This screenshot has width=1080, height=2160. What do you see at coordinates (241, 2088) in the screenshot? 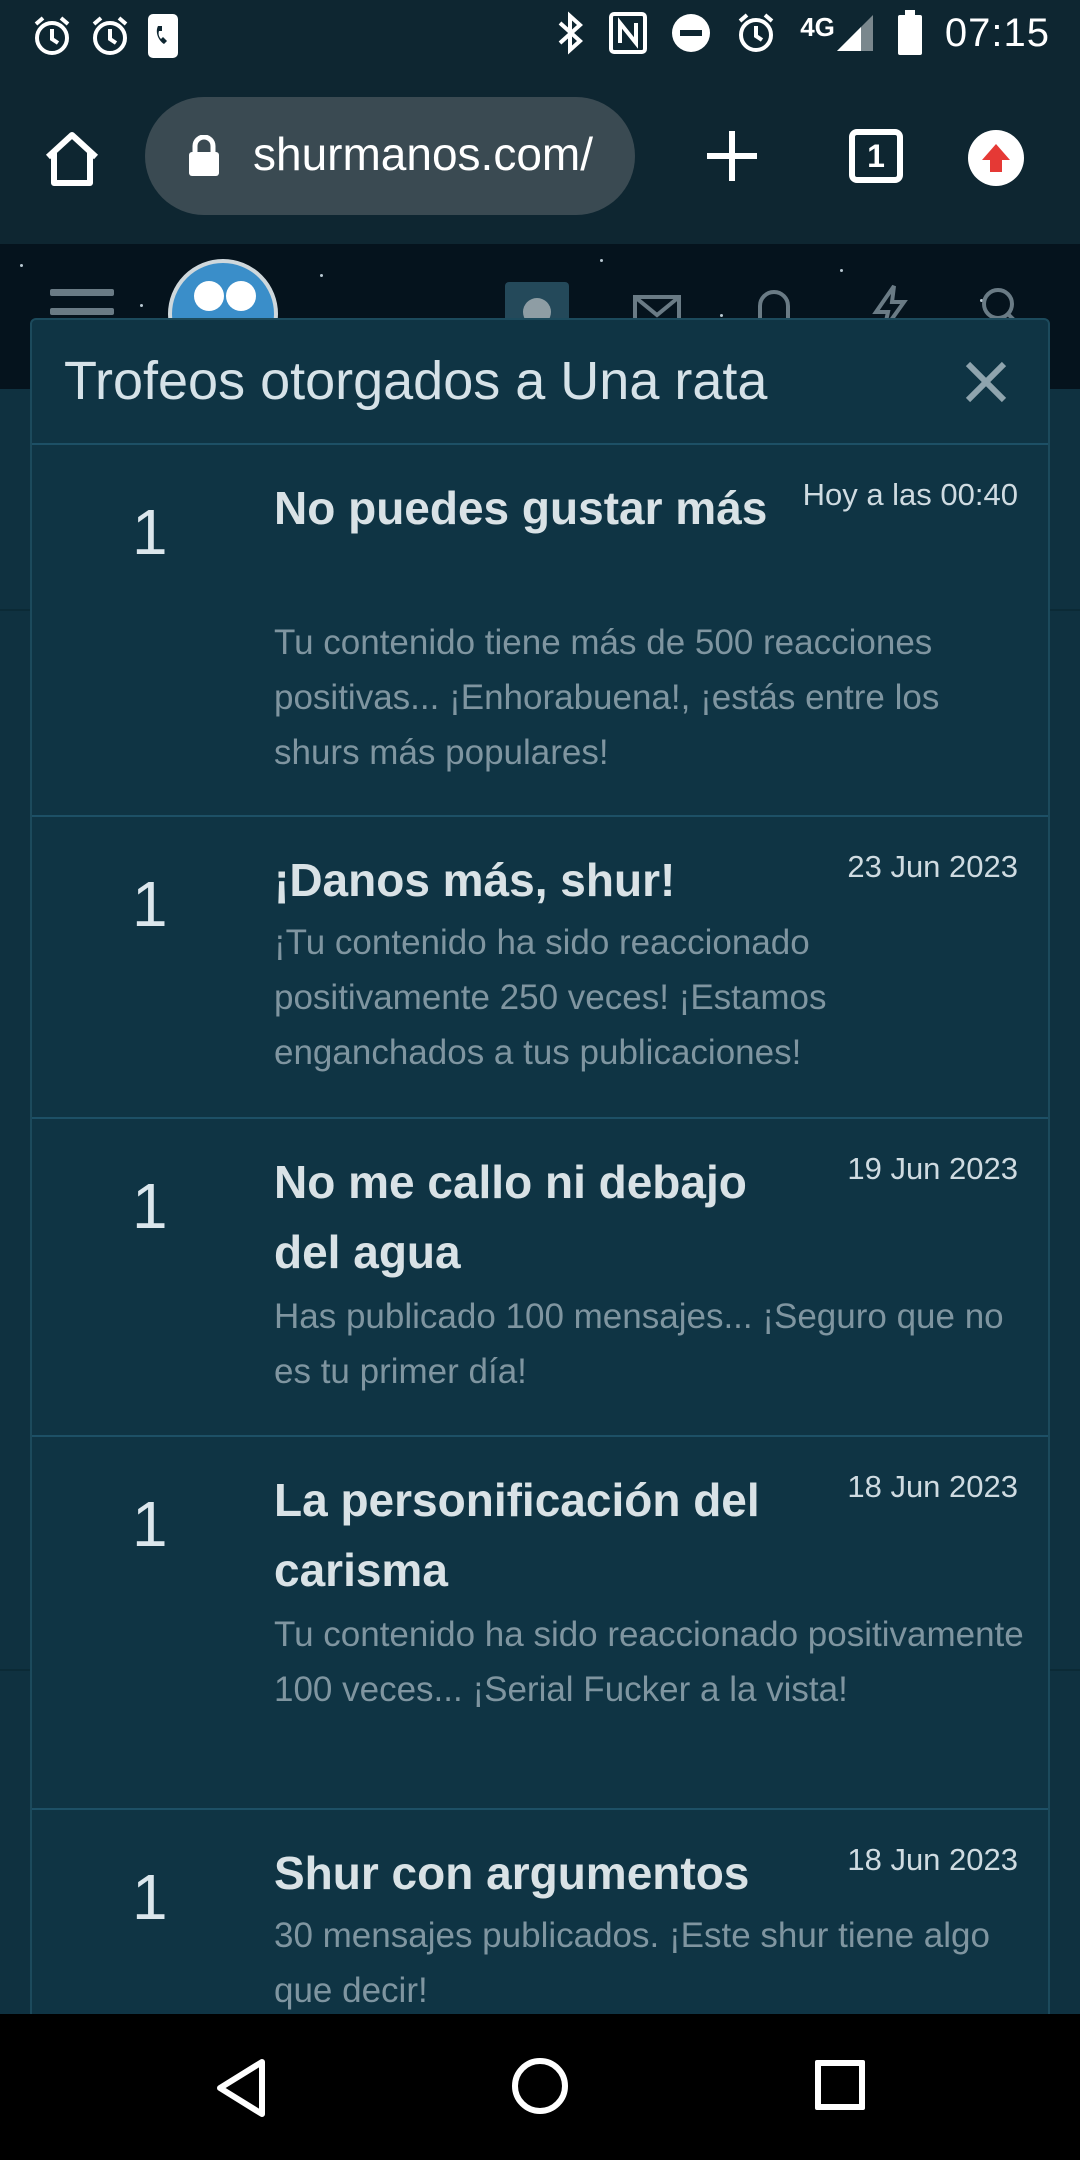
I see `back-icon` at bounding box center [241, 2088].